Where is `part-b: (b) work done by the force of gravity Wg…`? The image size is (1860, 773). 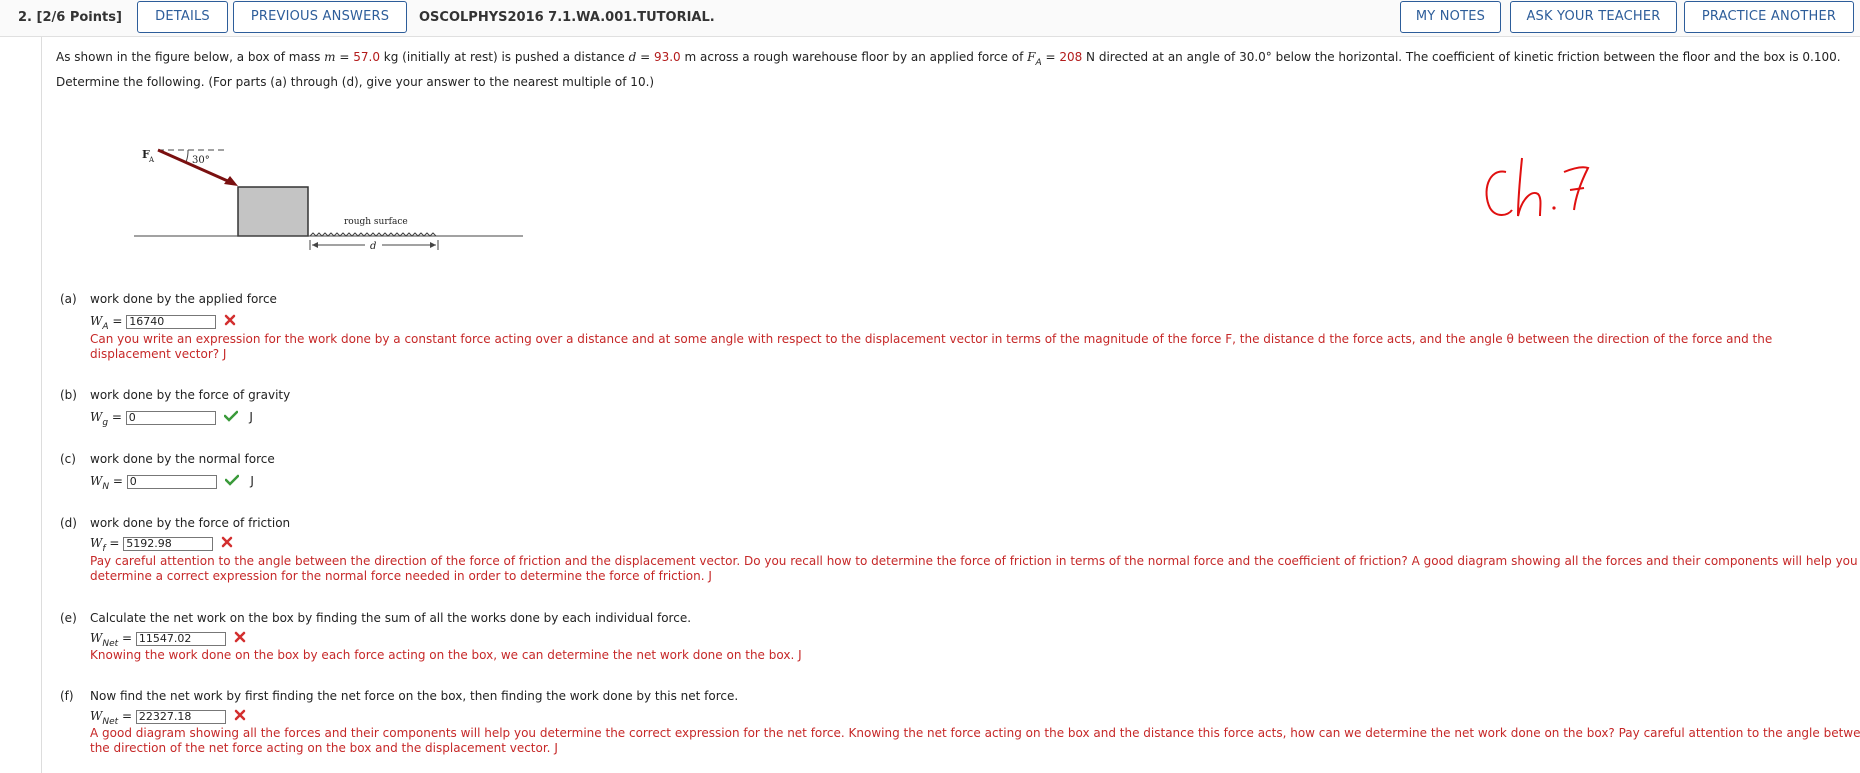
part-b: (b) work done by the force of gravity Wg… is located at coordinates (955, 408).